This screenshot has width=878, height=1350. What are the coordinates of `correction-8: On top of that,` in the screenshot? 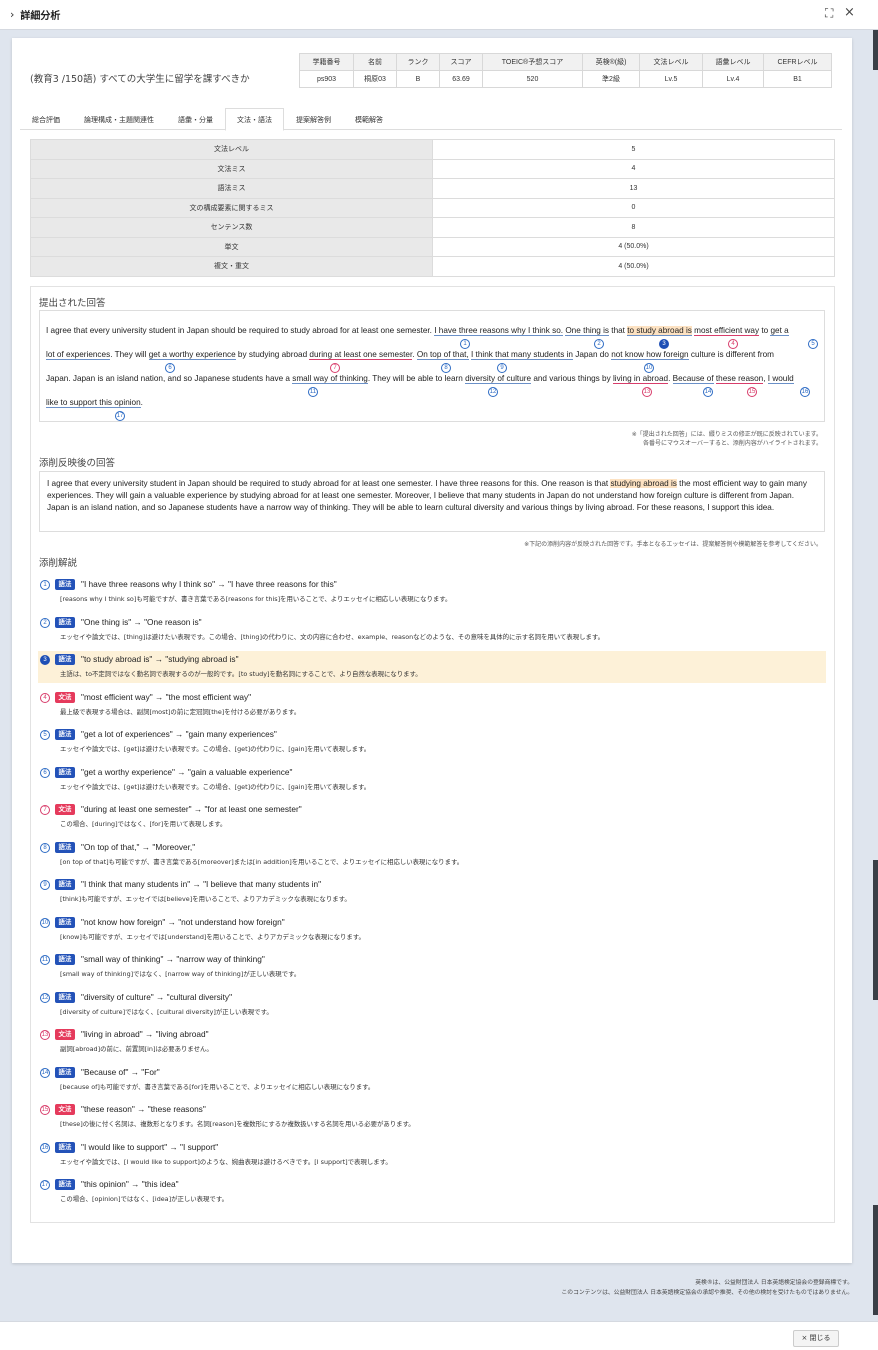 It's located at (442, 355).